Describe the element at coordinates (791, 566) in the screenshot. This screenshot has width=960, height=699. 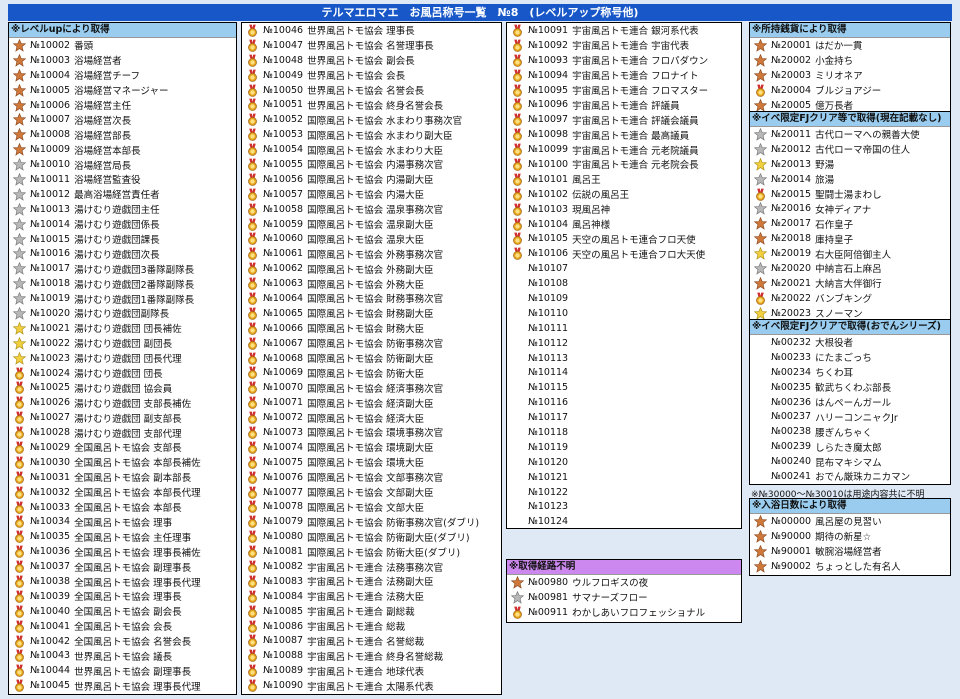
I see `title-number: №90002` at that location.